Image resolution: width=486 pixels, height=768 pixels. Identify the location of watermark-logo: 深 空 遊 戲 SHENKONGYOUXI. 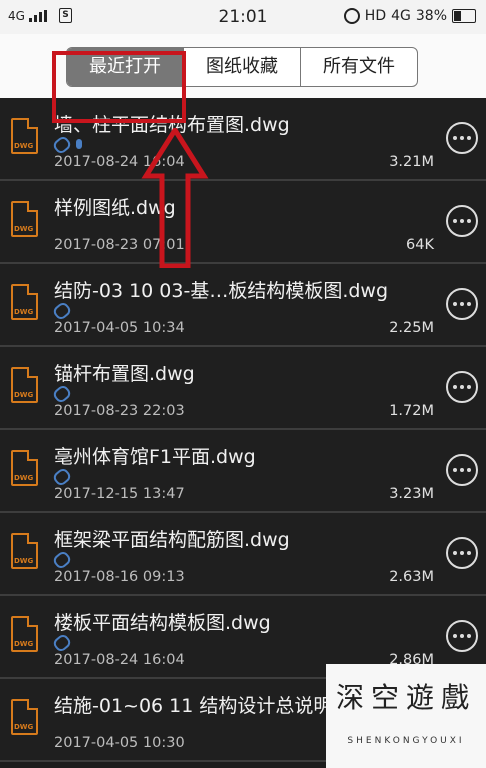
(406, 716).